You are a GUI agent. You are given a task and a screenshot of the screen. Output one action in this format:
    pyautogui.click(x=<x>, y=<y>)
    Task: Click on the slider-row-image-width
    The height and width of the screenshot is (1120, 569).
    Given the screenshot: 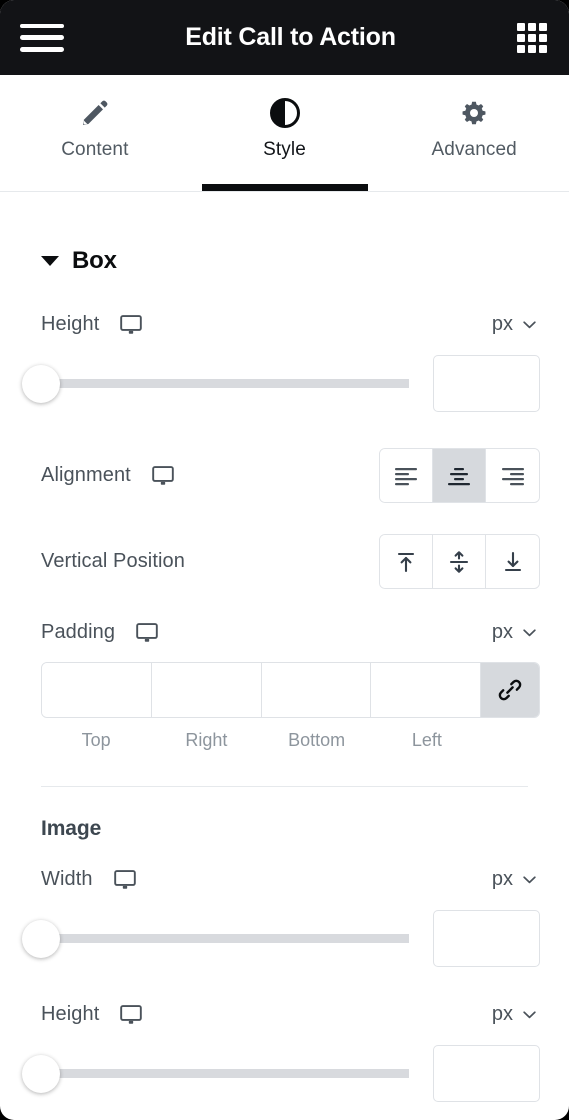 What is the action you would take?
    pyautogui.click(x=284, y=938)
    